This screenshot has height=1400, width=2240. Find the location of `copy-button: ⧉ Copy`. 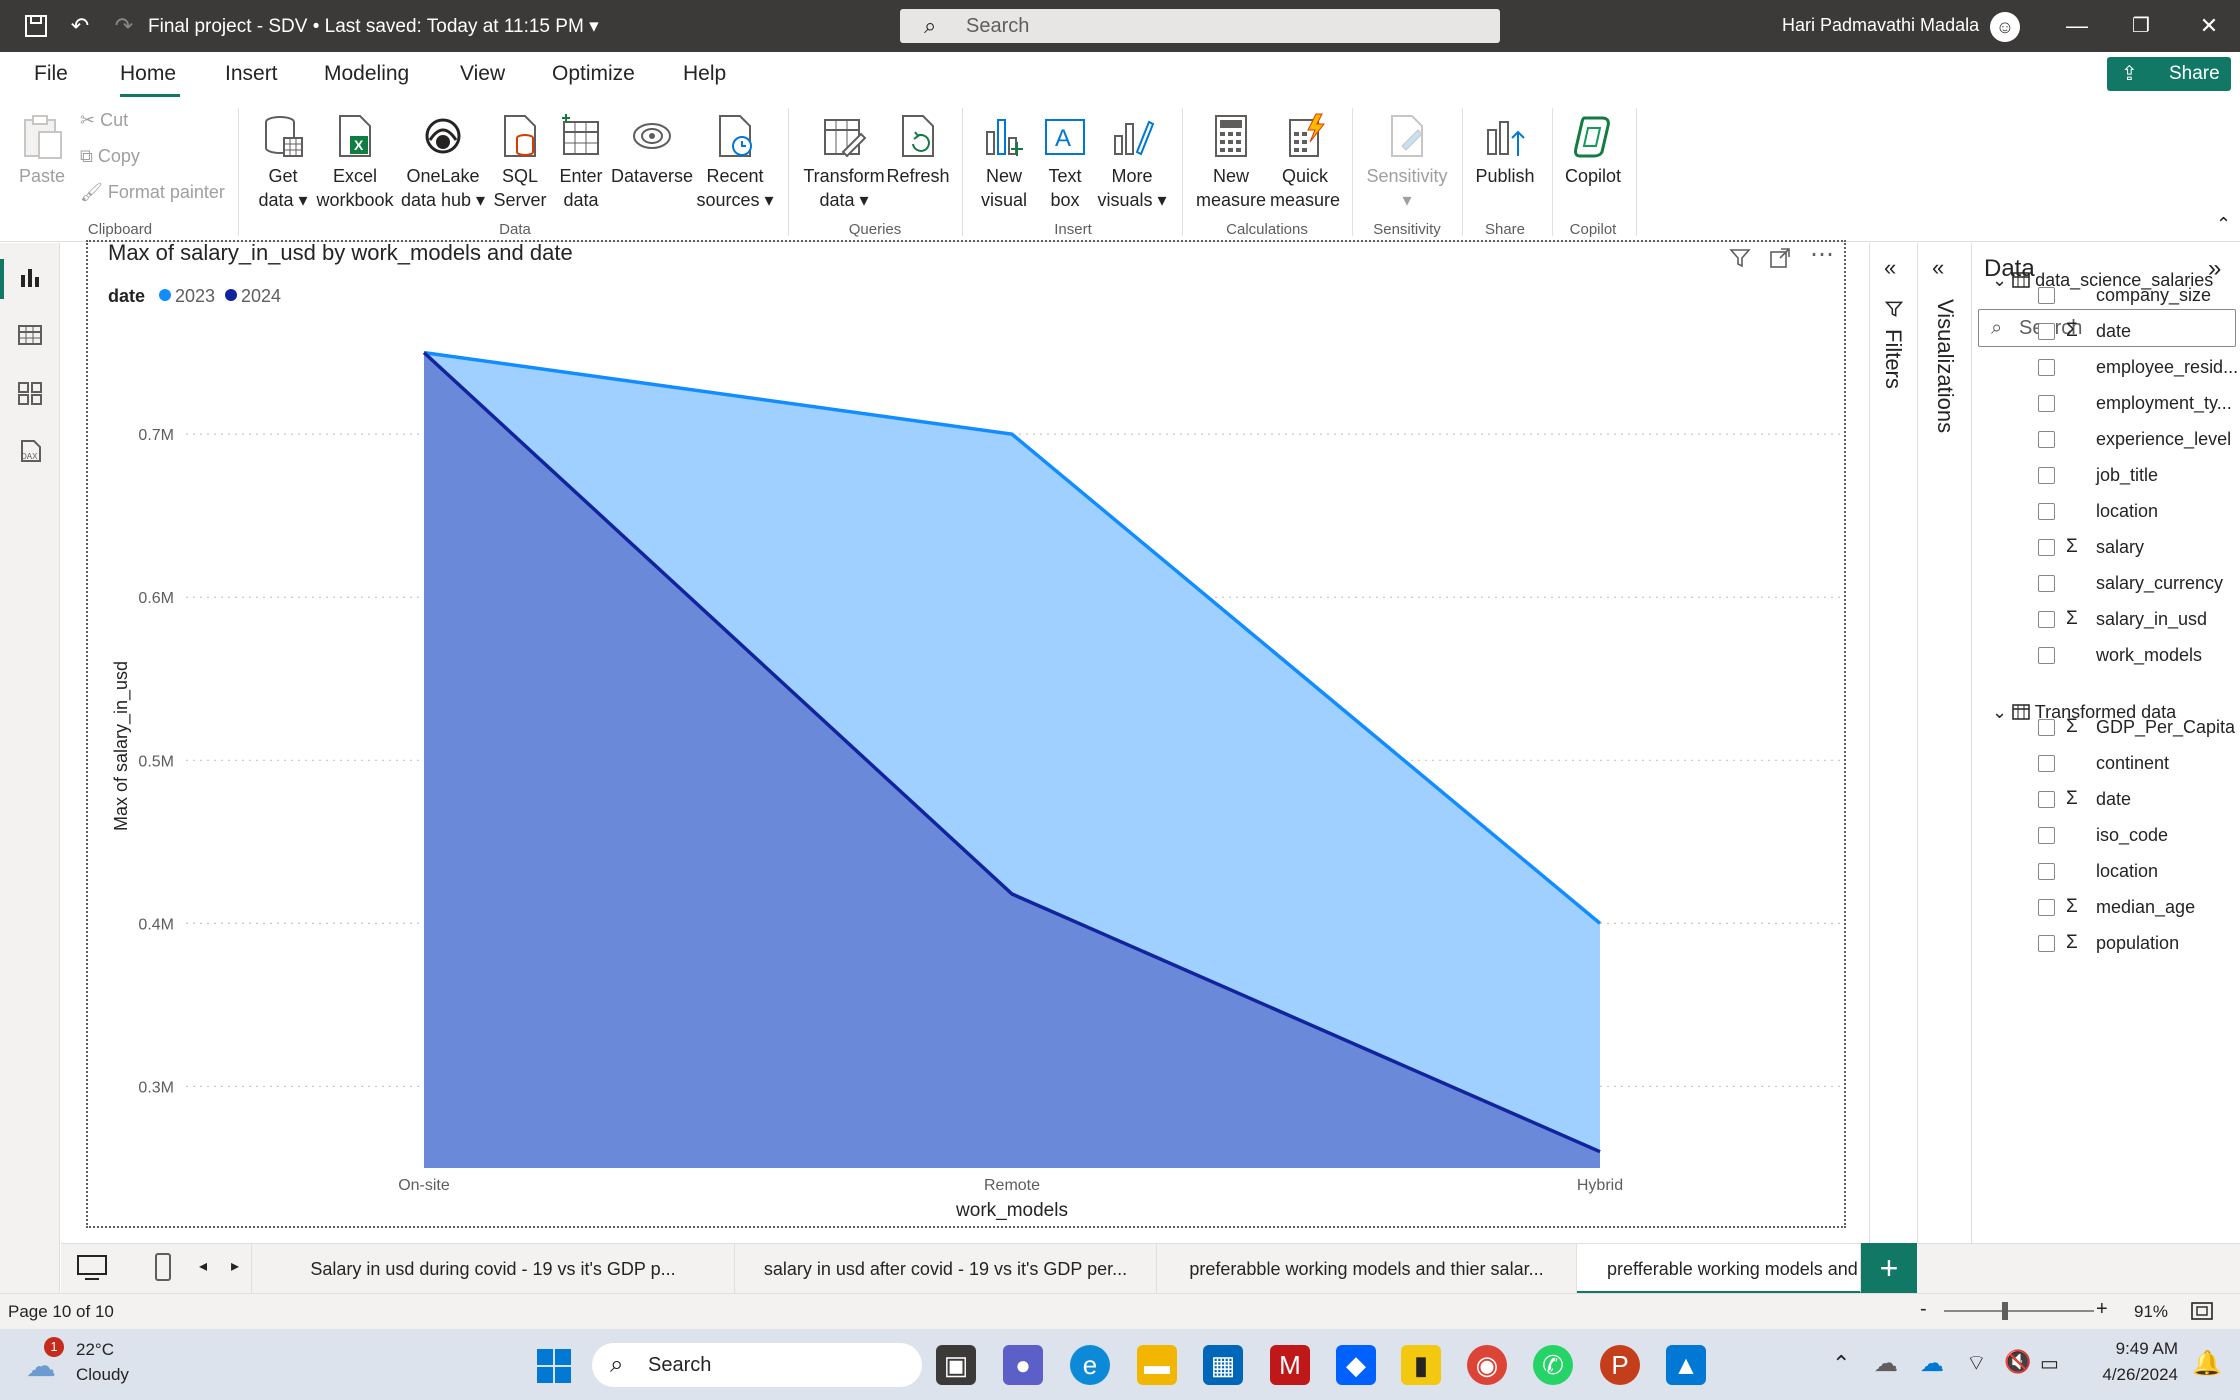

copy-button: ⧉ Copy is located at coordinates (110, 156).